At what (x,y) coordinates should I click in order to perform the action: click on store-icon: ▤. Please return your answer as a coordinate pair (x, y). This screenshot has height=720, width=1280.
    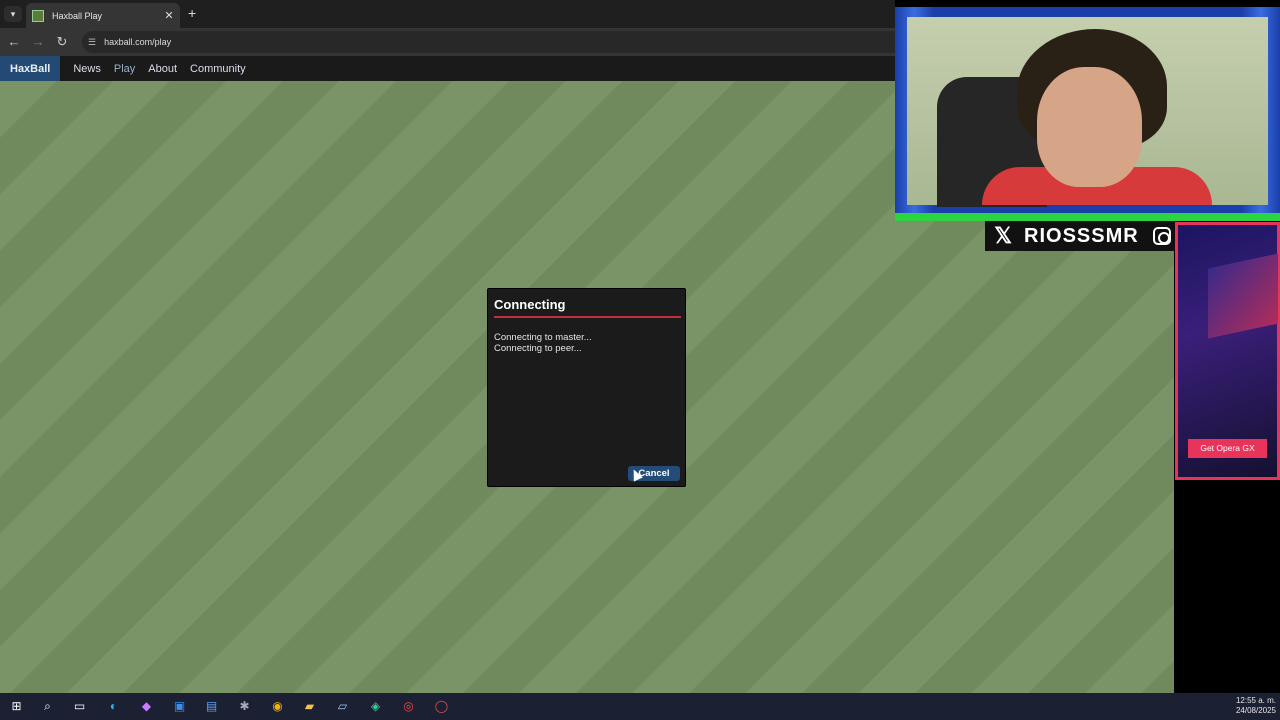
    Looking at the image, I should click on (211, 706).